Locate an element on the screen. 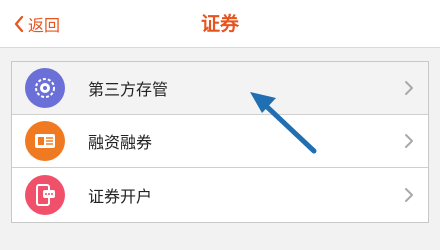  margin-ticket-icon is located at coordinates (45, 141).